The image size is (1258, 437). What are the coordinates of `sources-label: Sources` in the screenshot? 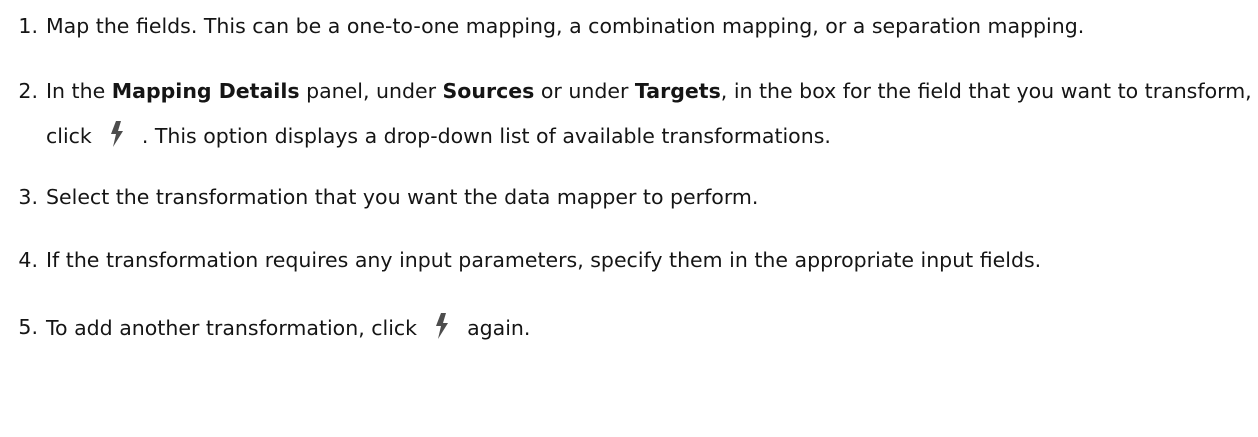 It's located at (488, 91).